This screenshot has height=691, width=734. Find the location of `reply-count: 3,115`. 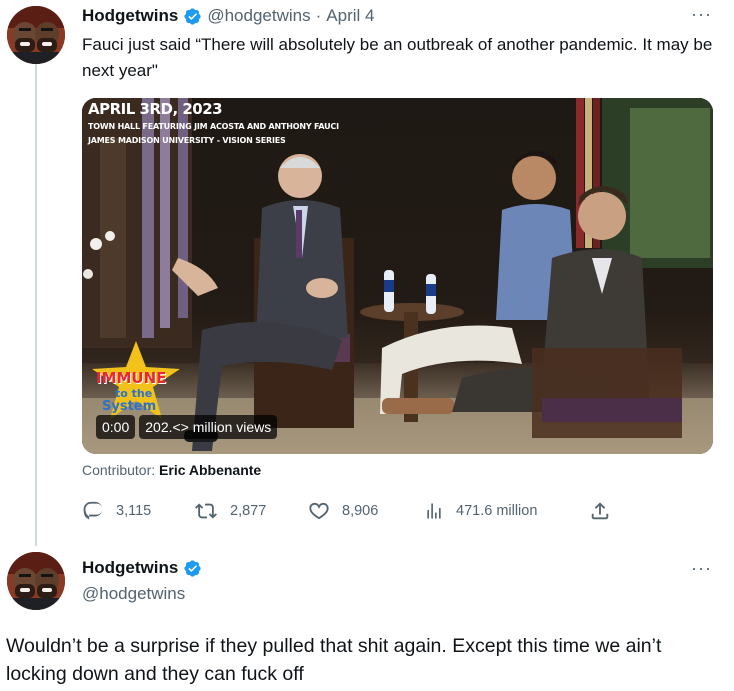

reply-count: 3,115 is located at coordinates (134, 511).